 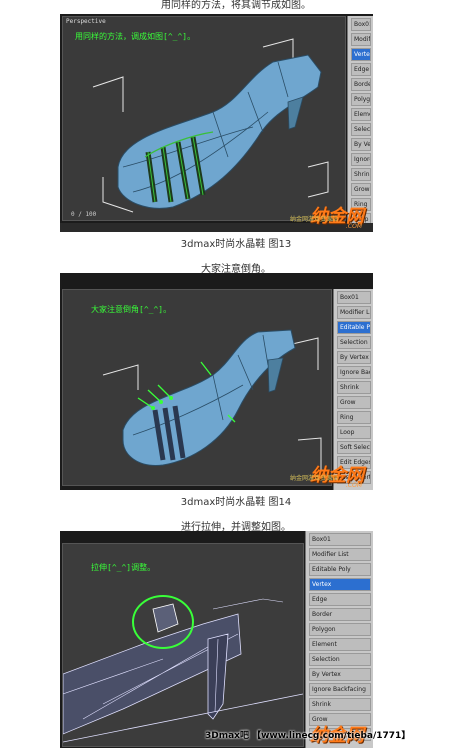 I want to click on heel-mesh-render, so click(x=183, y=669).